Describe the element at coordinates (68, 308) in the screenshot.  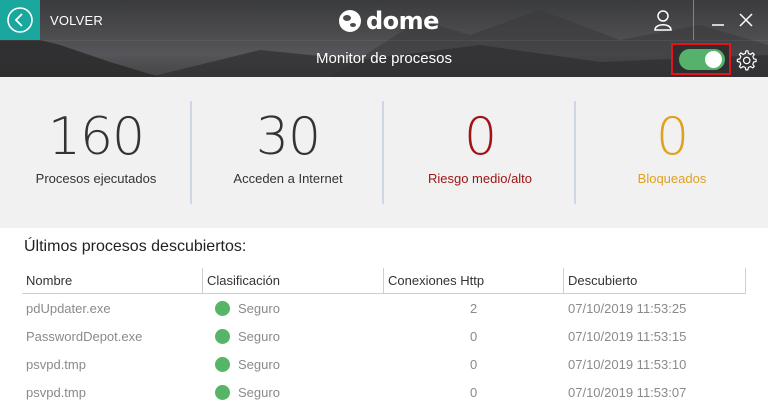
I see `process-name: pdUpdater.exe` at that location.